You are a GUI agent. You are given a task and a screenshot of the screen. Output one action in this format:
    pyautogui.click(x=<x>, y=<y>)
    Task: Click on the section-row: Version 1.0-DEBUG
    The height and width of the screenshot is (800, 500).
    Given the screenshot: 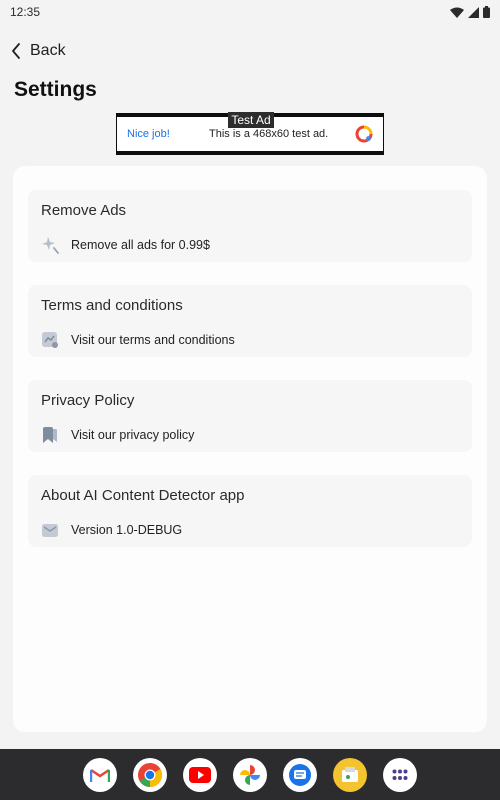 What is the action you would take?
    pyautogui.click(x=111, y=530)
    